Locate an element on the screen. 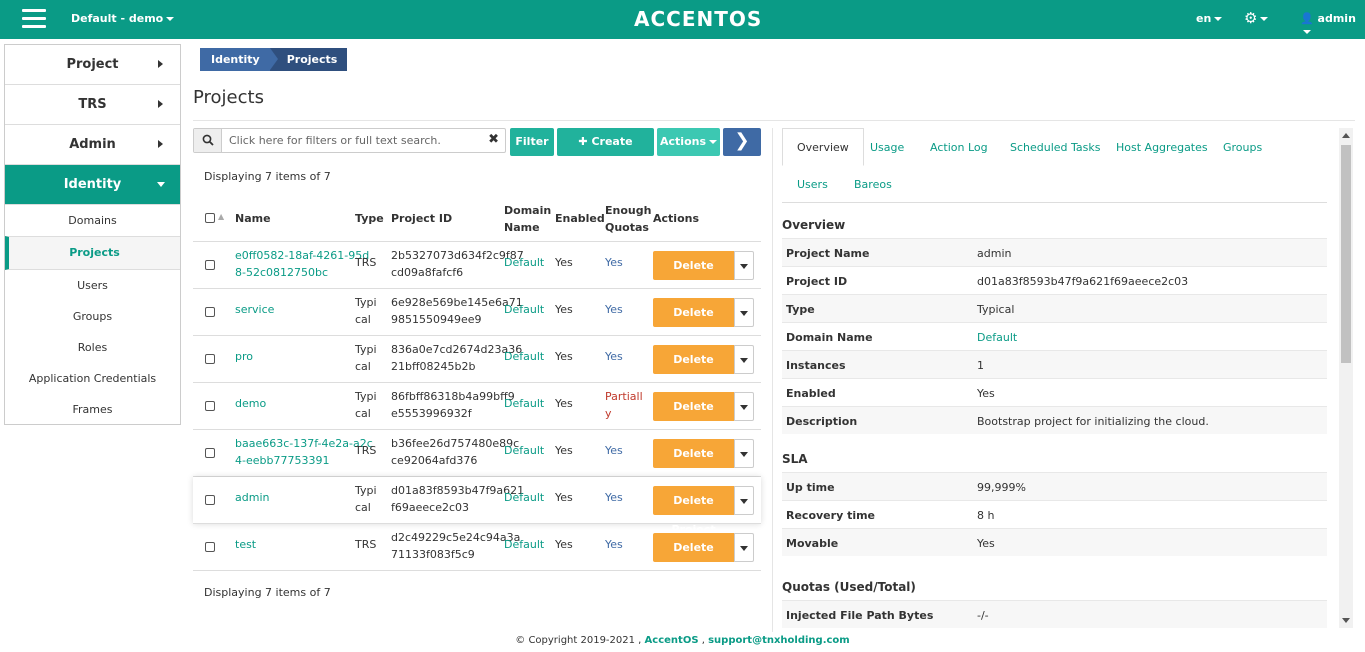 The height and width of the screenshot is (652, 1365). tab-groups: Groups is located at coordinates (1242, 147).